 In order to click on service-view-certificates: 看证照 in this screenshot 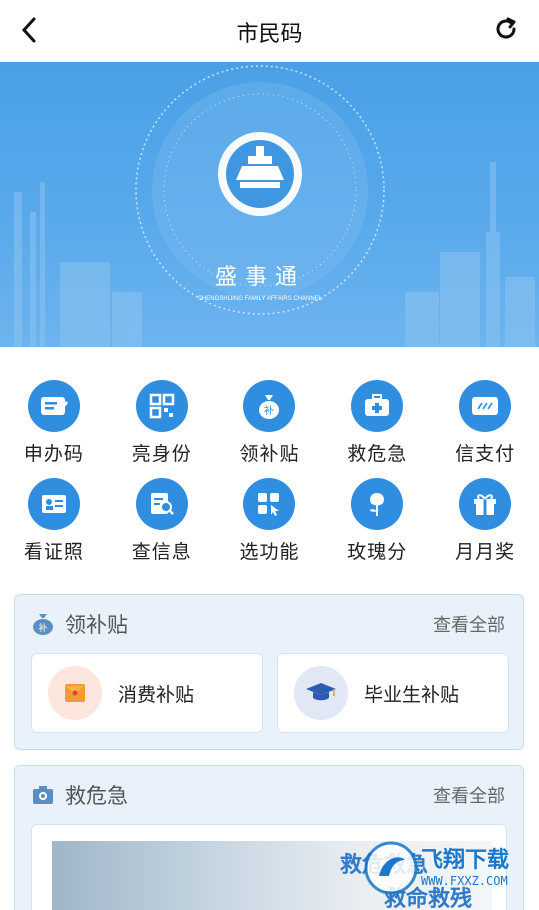, I will do `click(54, 519)`.